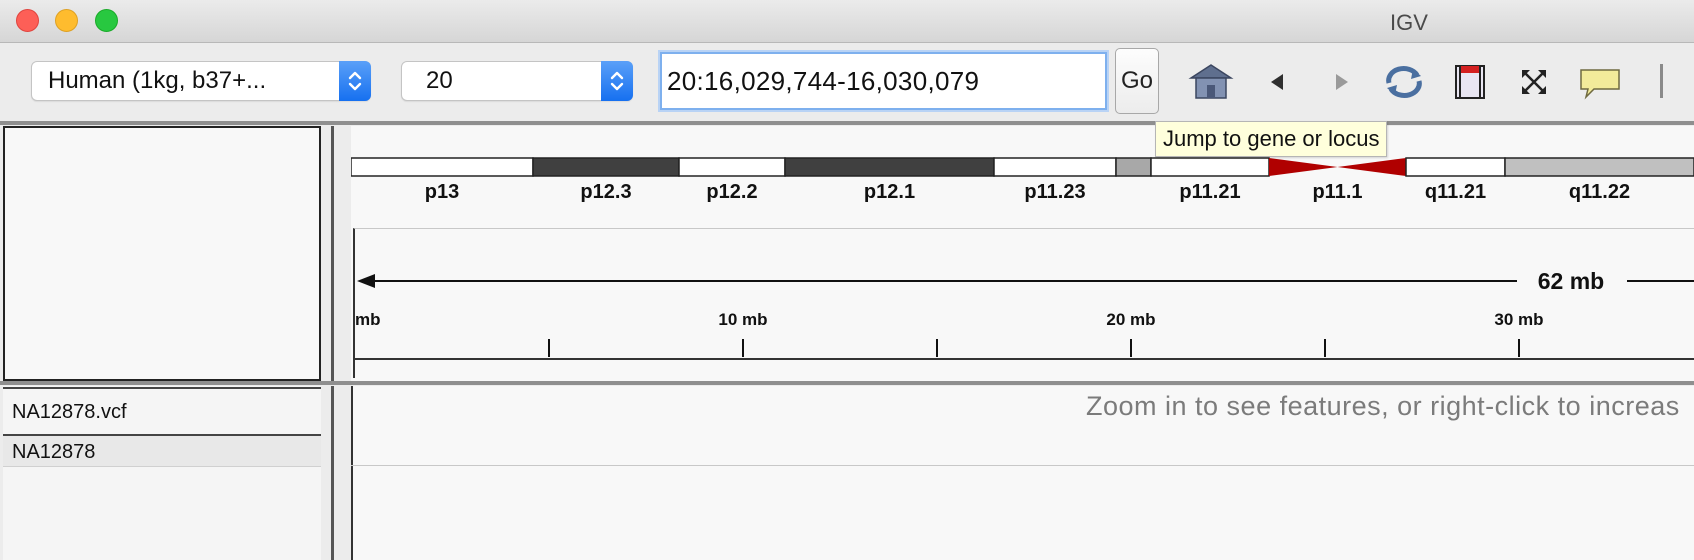 This screenshot has height=560, width=1694. What do you see at coordinates (1470, 82) in the screenshot?
I see `roi-icon` at bounding box center [1470, 82].